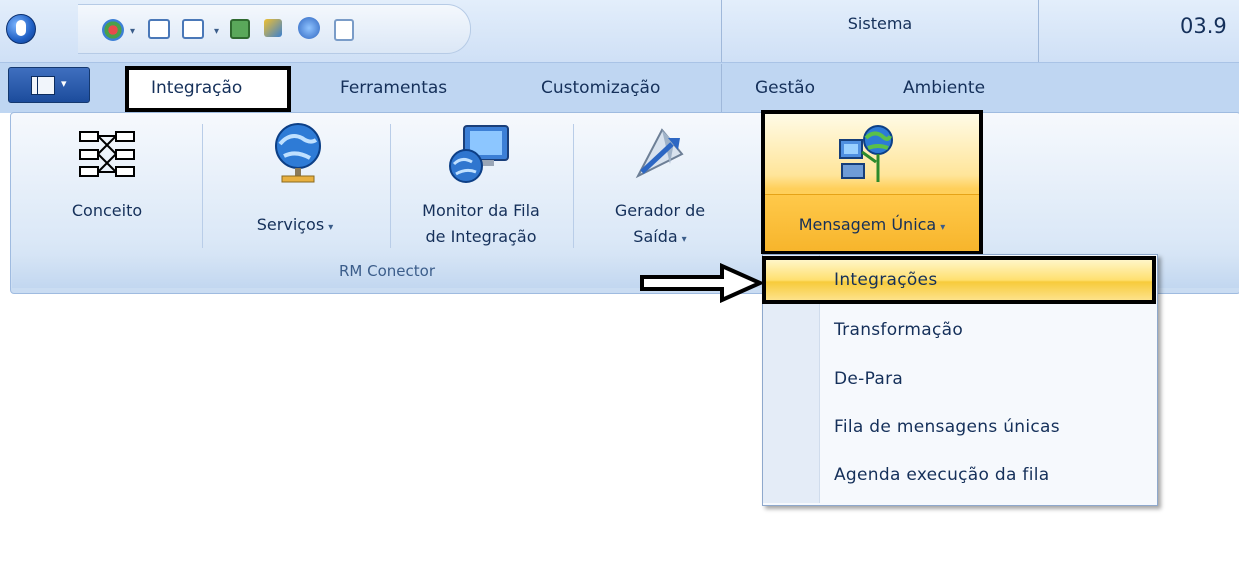 This screenshot has height=565, width=1239. What do you see at coordinates (481, 210) in the screenshot?
I see `monitor-label-line1: Monitor da Fila` at bounding box center [481, 210].